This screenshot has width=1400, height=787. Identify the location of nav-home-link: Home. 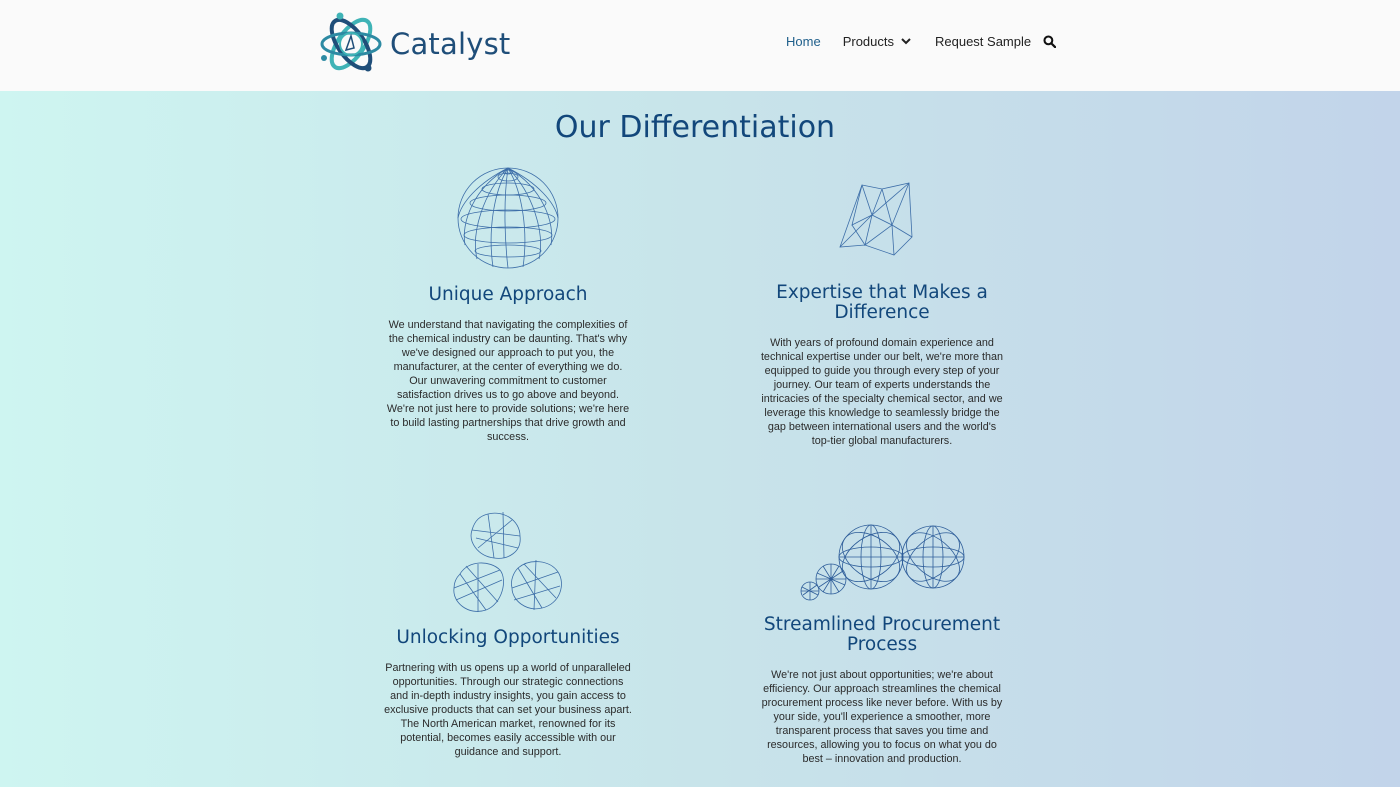
(803, 41).